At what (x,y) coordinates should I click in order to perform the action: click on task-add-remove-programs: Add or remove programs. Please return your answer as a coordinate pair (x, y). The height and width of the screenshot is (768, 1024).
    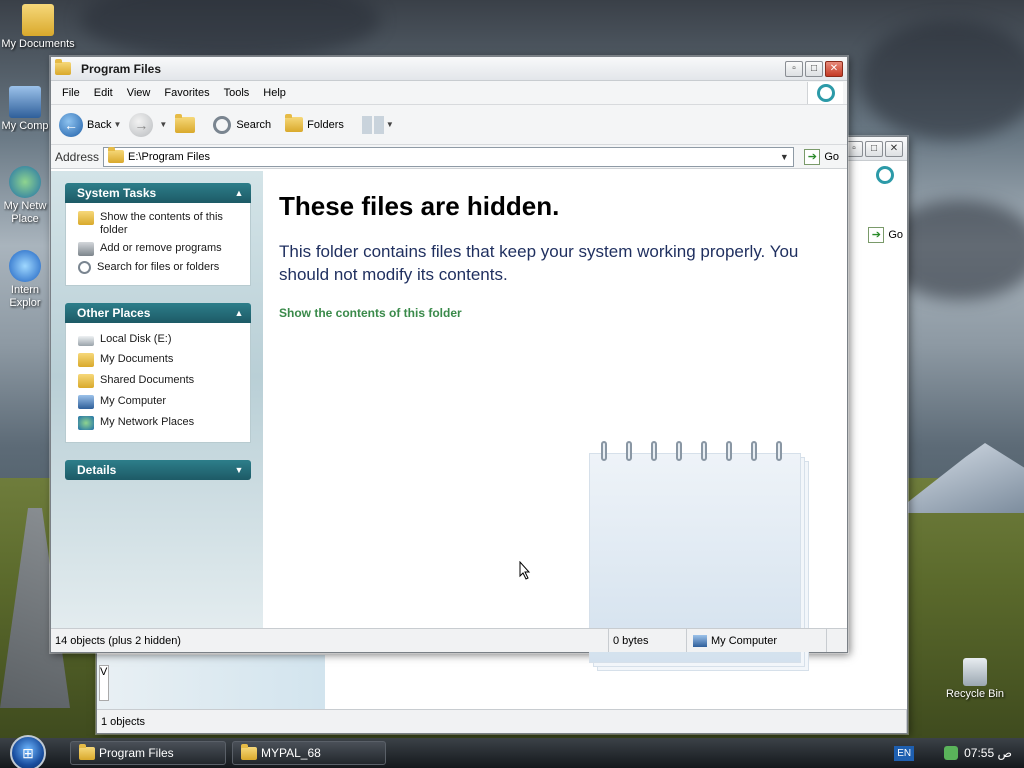
    Looking at the image, I should click on (161, 249).